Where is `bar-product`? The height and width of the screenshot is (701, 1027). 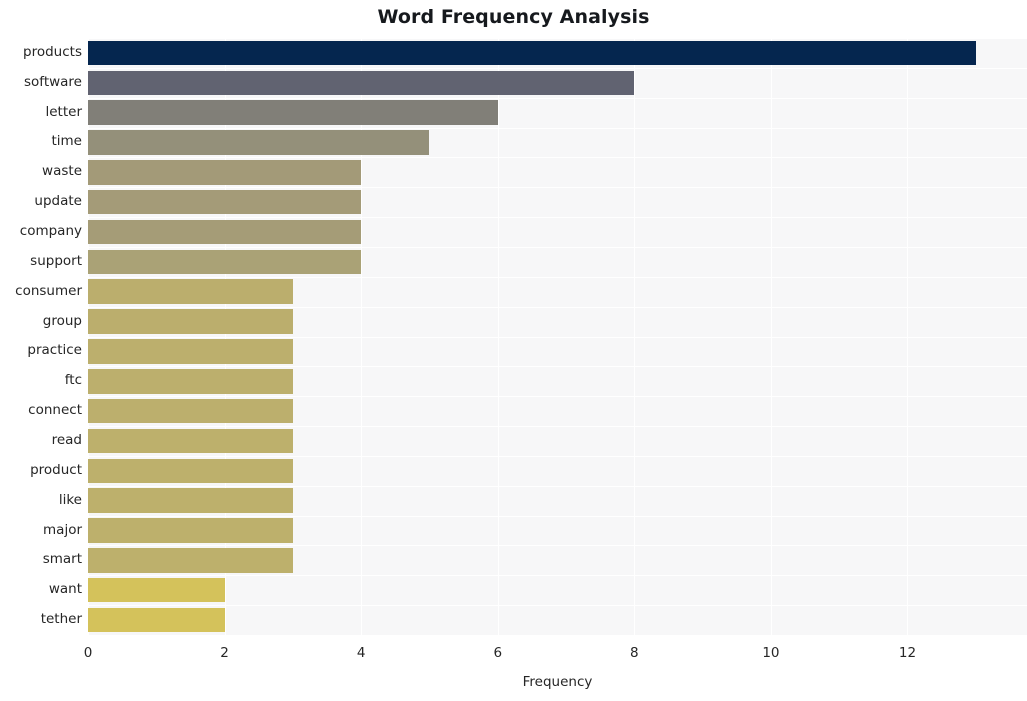 bar-product is located at coordinates (190, 471).